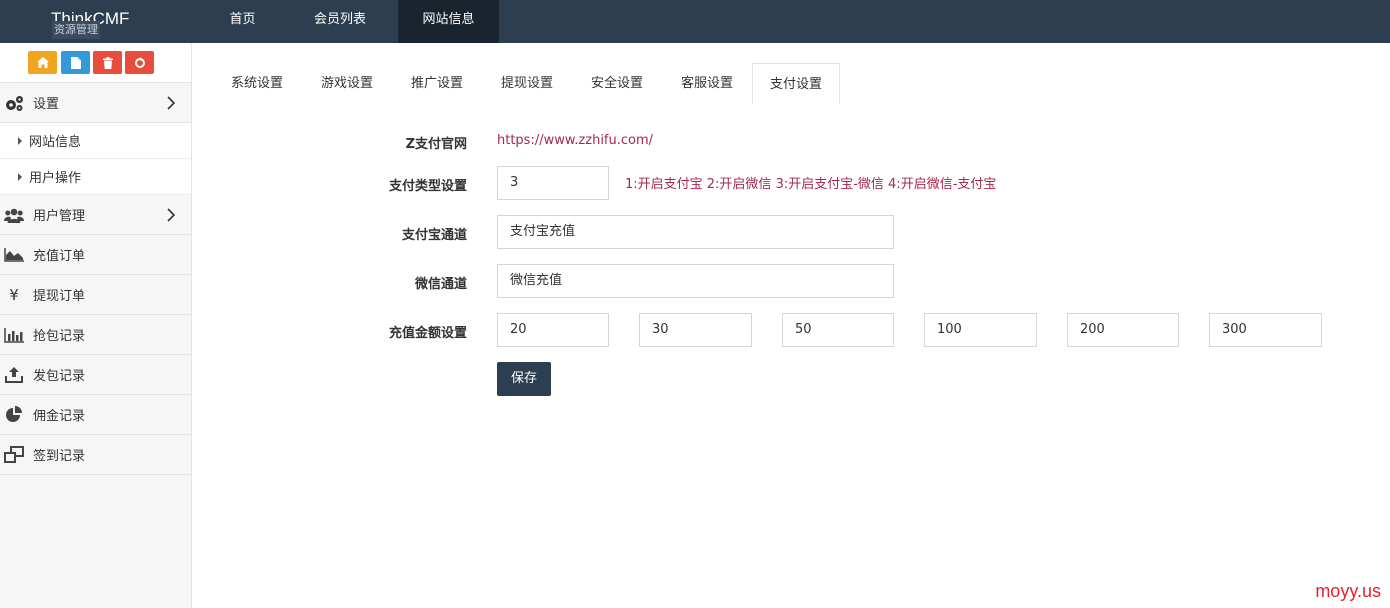  I want to click on settings-tabs: 系统设置 游戏设置 推广设置 提现设置 安全设置 客服设置 支付设置, so click(526, 83).